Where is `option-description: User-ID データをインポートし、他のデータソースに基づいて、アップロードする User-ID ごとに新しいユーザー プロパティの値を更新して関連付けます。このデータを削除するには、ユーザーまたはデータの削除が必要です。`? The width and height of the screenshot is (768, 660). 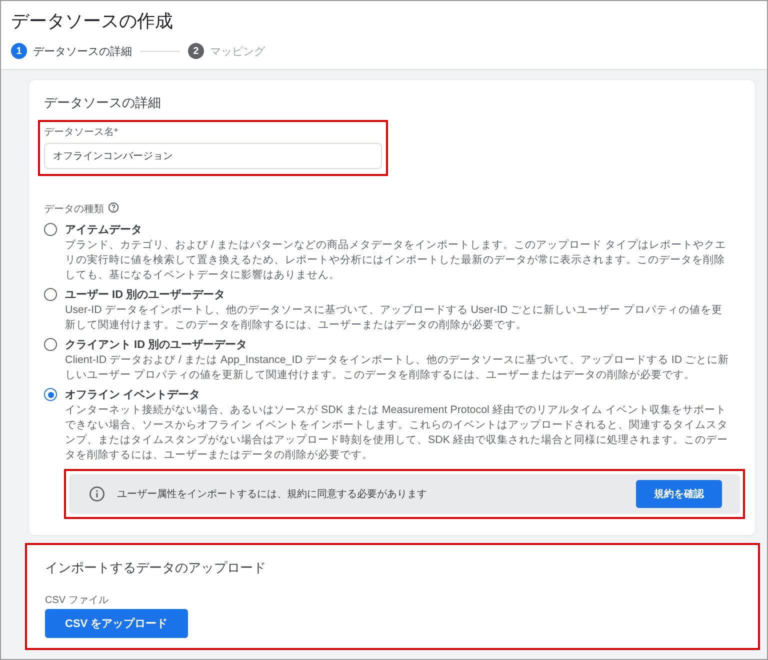 option-description: User-ID データをインポートし、他のデータソースに基づいて、アップロードする User-ID ごとに新しいユーザー プロパティの値を更新して関連付けます。このデータを削除するには、ユーザーまたはデータの削除が必要です。 is located at coordinates (394, 318).